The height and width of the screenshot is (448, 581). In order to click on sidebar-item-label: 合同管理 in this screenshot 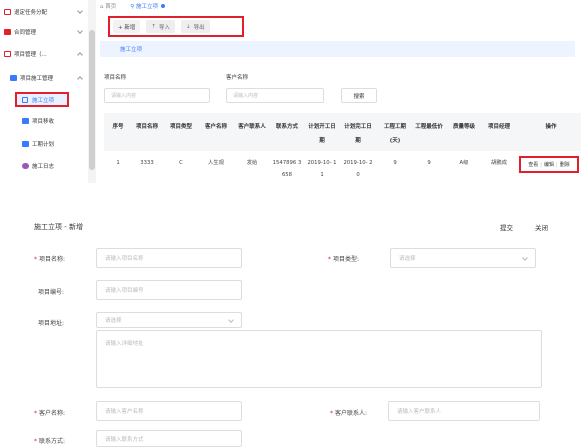, I will do `click(25, 33)`.